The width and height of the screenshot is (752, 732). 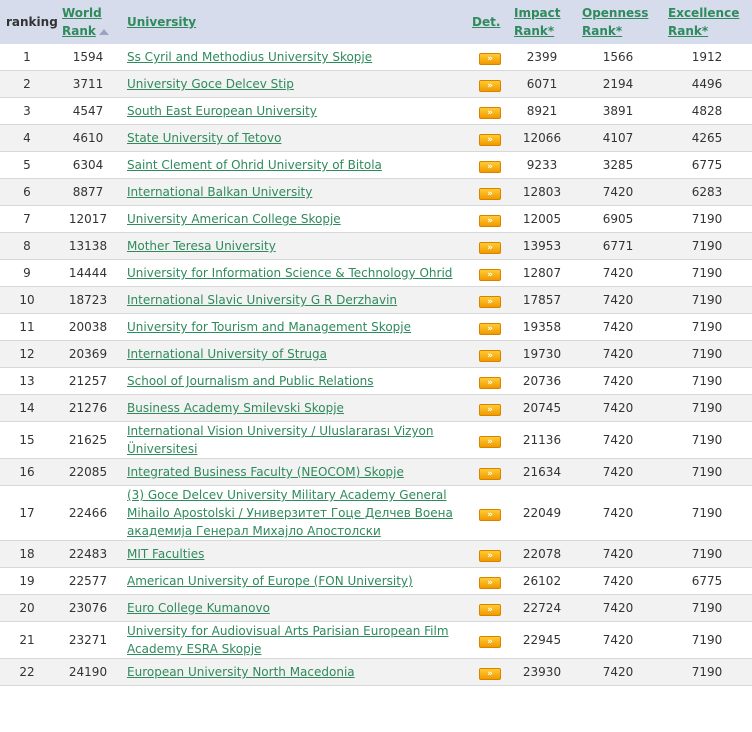 What do you see at coordinates (198, 608) in the screenshot?
I see `university-link: Euro College Kumanovo` at bounding box center [198, 608].